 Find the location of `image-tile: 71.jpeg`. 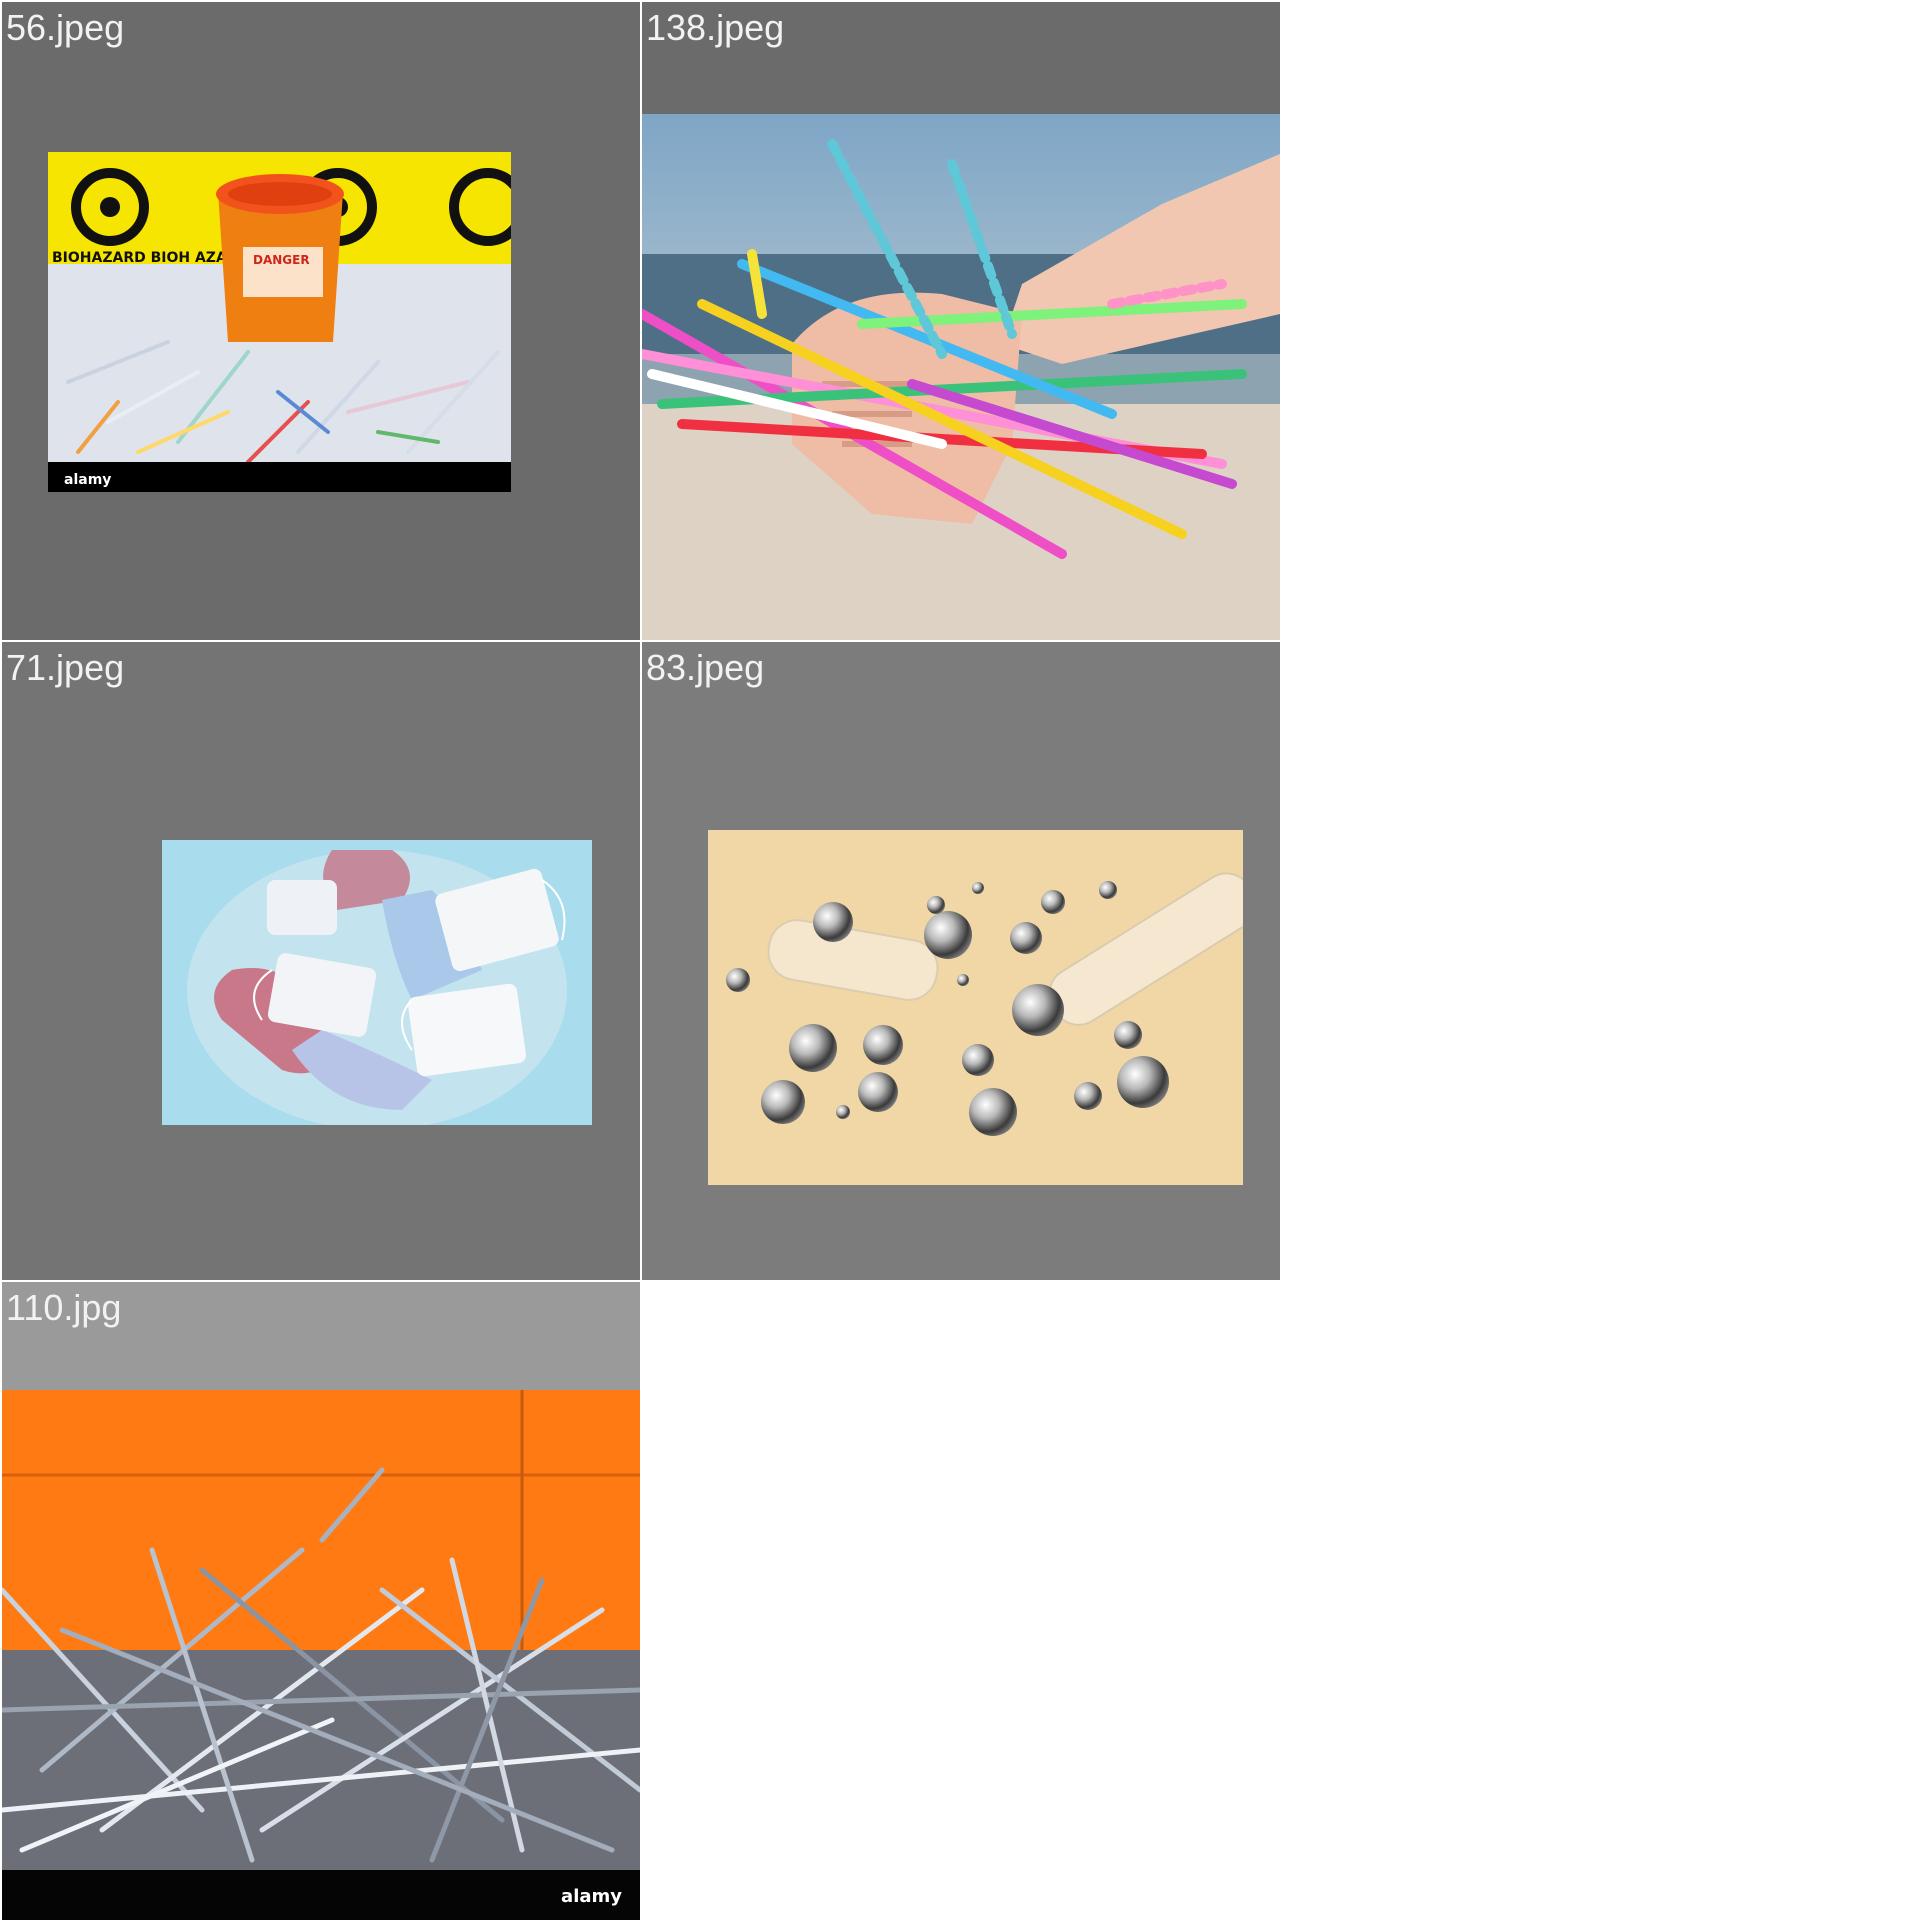

image-tile: 71.jpeg is located at coordinates (321, 961).